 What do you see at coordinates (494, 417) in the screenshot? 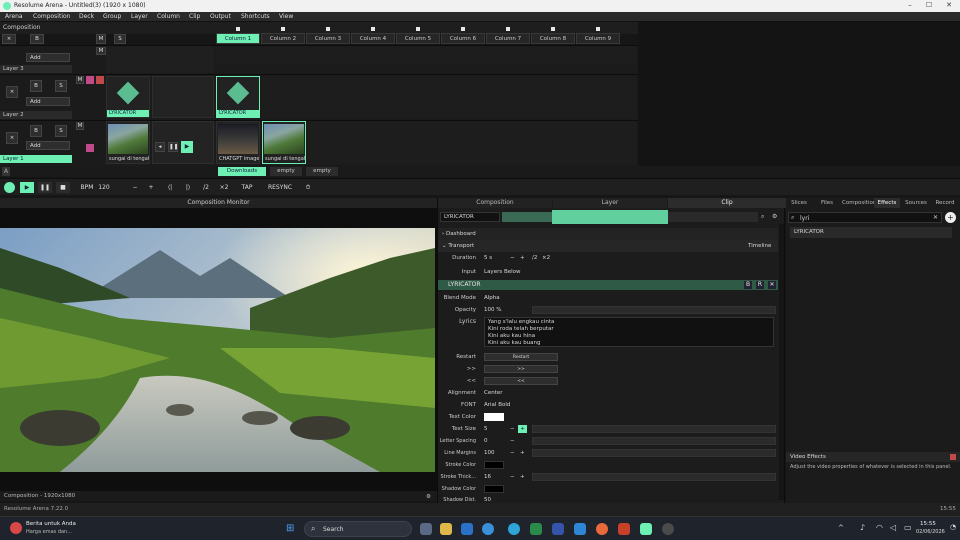
I see `text-color-swatch` at bounding box center [494, 417].